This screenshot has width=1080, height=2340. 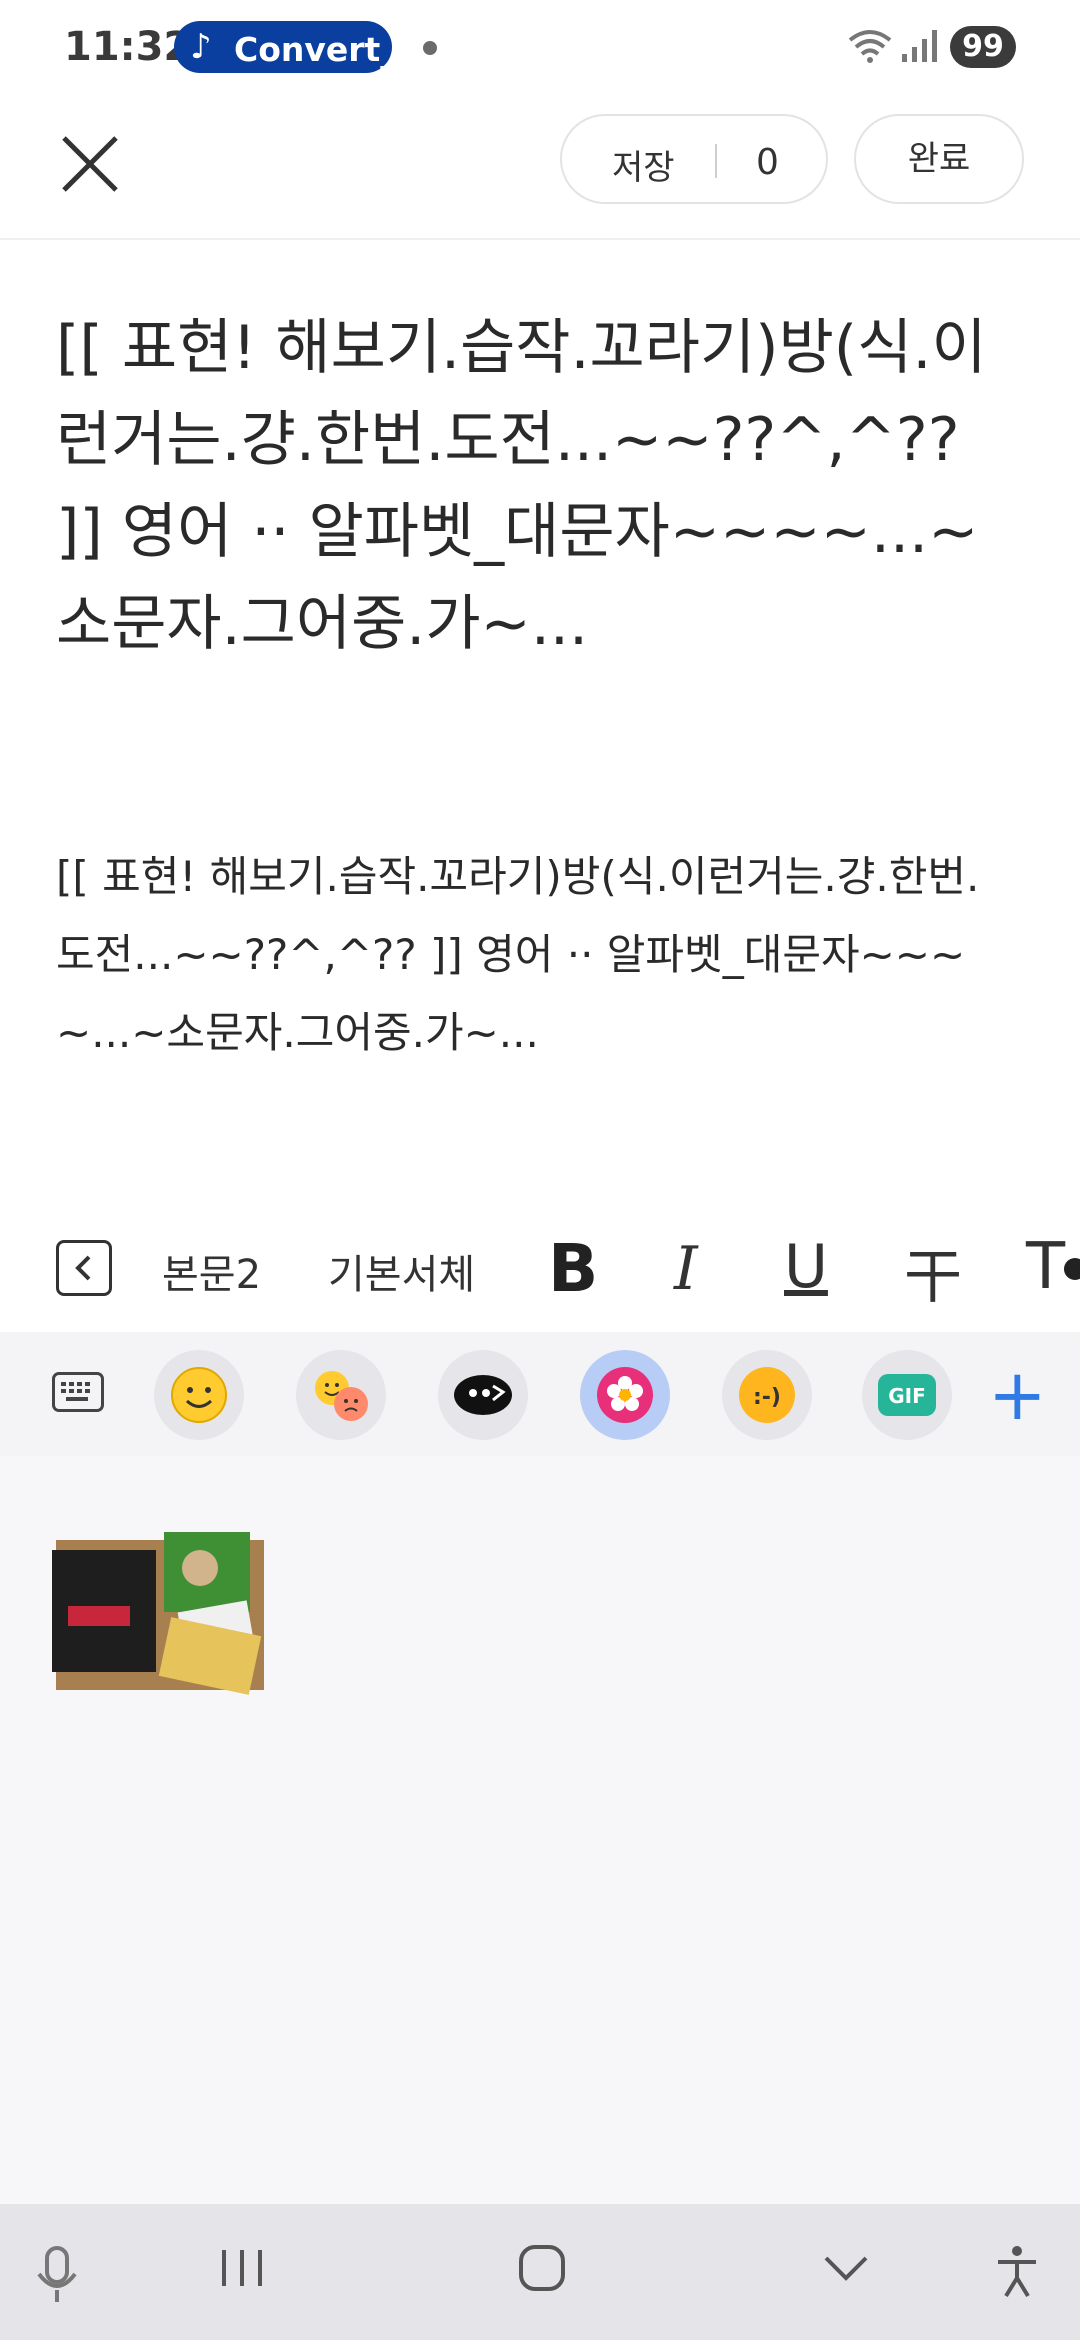 I want to click on mic-icon, so click(x=57, y=2275).